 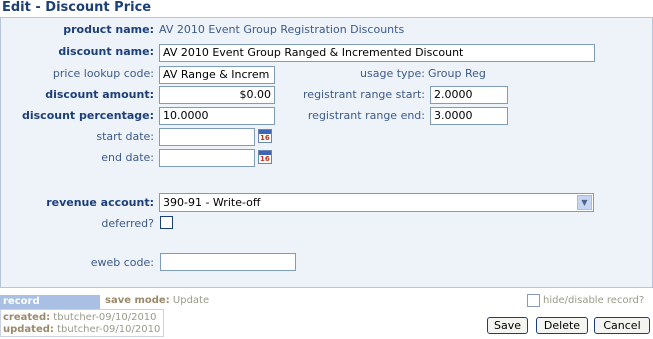 What do you see at coordinates (207, 158) in the screenshot?
I see `end-date-input` at bounding box center [207, 158].